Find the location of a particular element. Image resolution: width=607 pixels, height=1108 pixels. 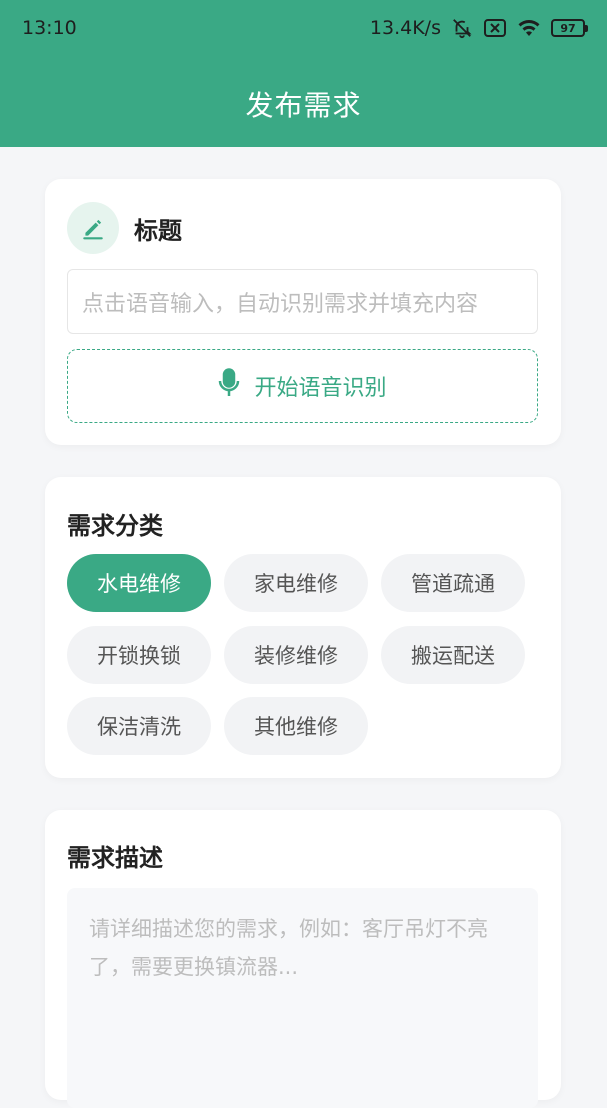

chip-plumbing-electrical: 水电维修 is located at coordinates (139, 583).